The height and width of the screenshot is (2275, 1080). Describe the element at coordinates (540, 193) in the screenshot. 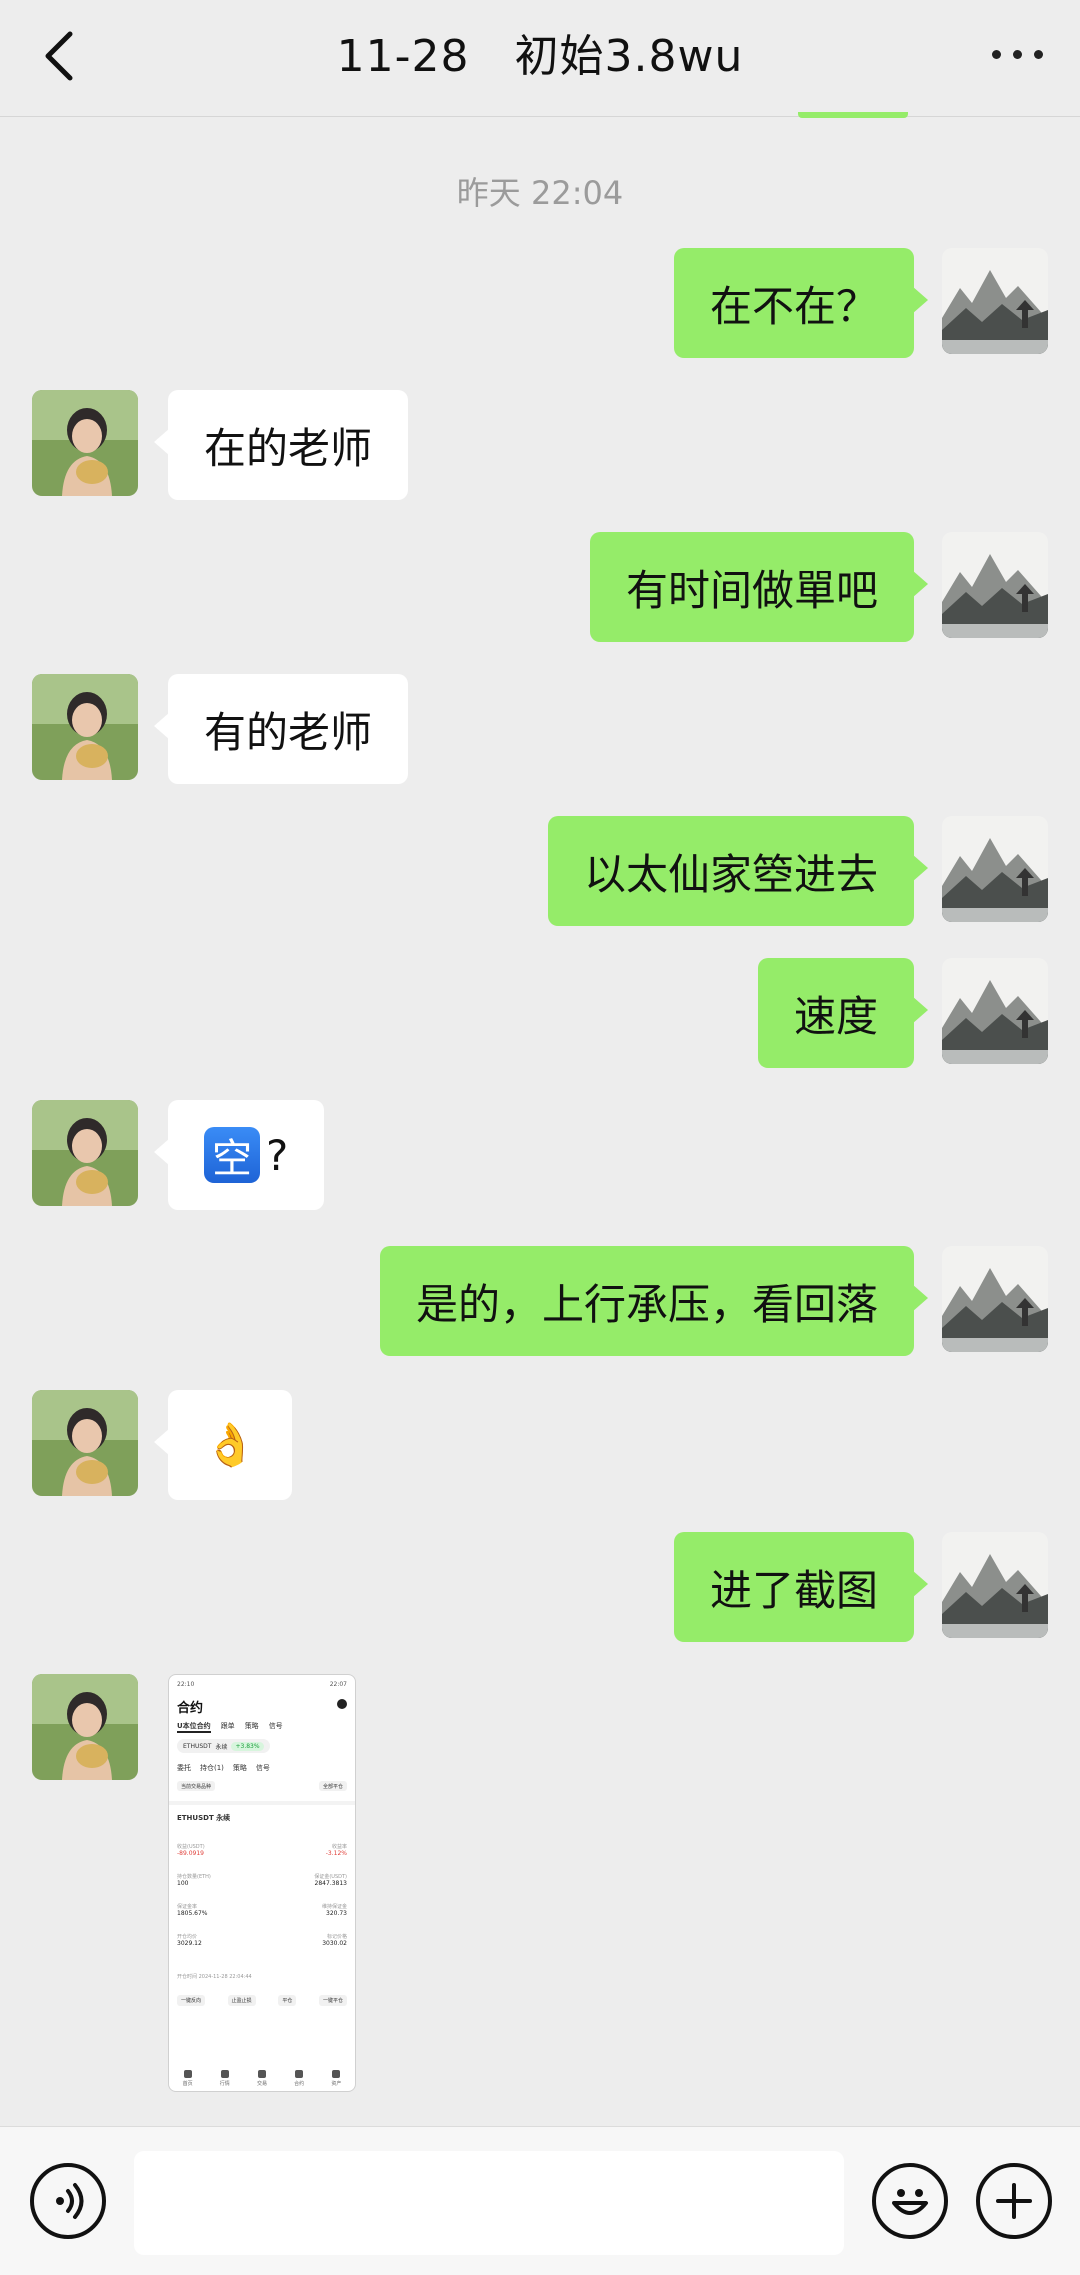

I see `message-timestamp: 昨天 22:04` at that location.